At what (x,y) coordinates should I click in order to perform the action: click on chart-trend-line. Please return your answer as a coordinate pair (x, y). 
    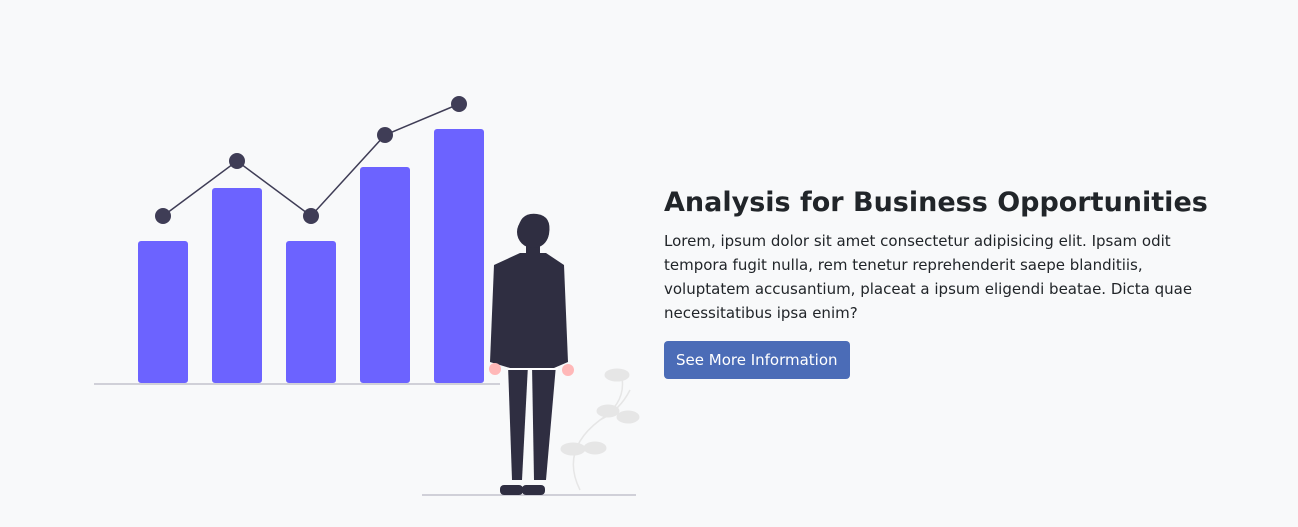
    Looking at the image, I should click on (311, 160).